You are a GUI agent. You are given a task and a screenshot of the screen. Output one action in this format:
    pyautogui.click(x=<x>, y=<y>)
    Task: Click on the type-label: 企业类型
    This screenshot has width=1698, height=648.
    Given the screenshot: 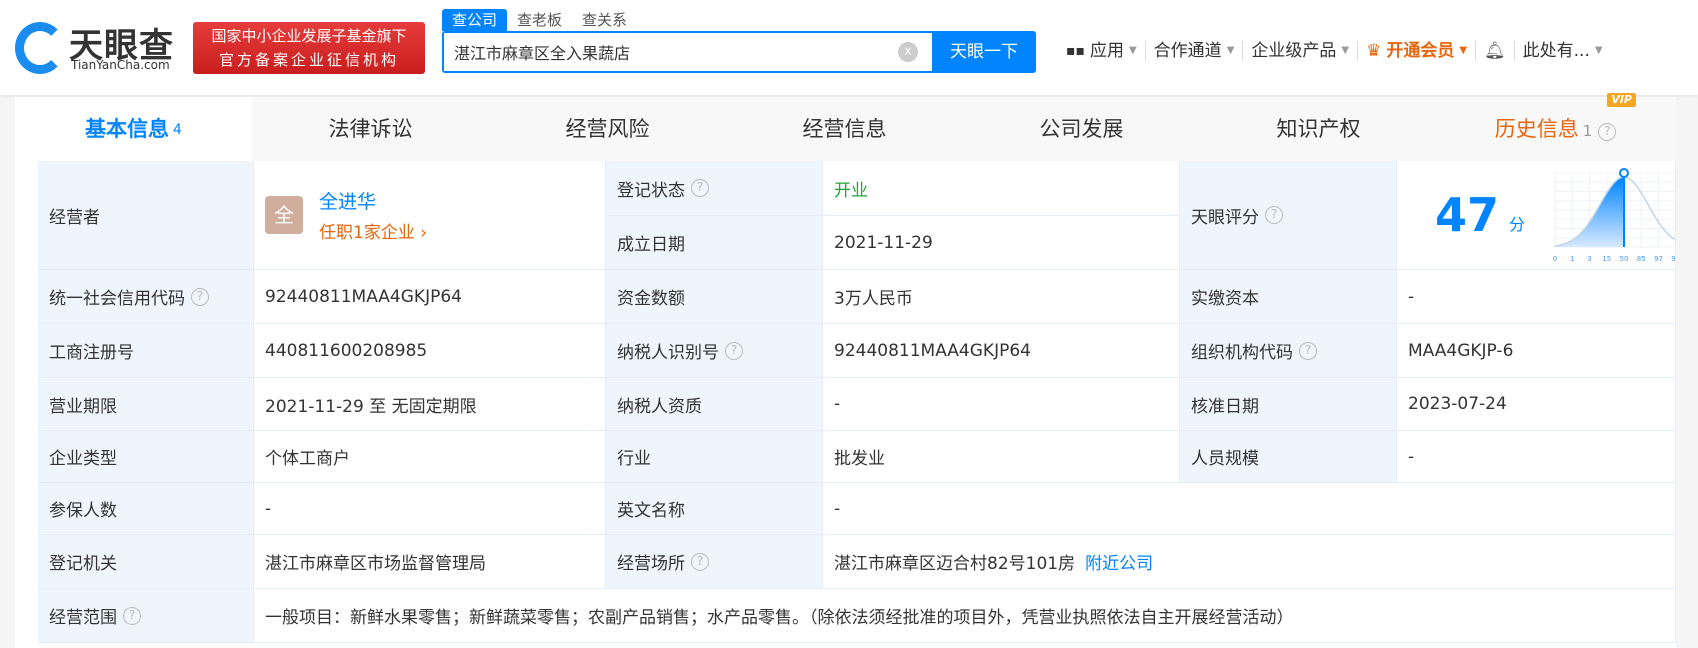 What is the action you would take?
    pyautogui.click(x=146, y=457)
    